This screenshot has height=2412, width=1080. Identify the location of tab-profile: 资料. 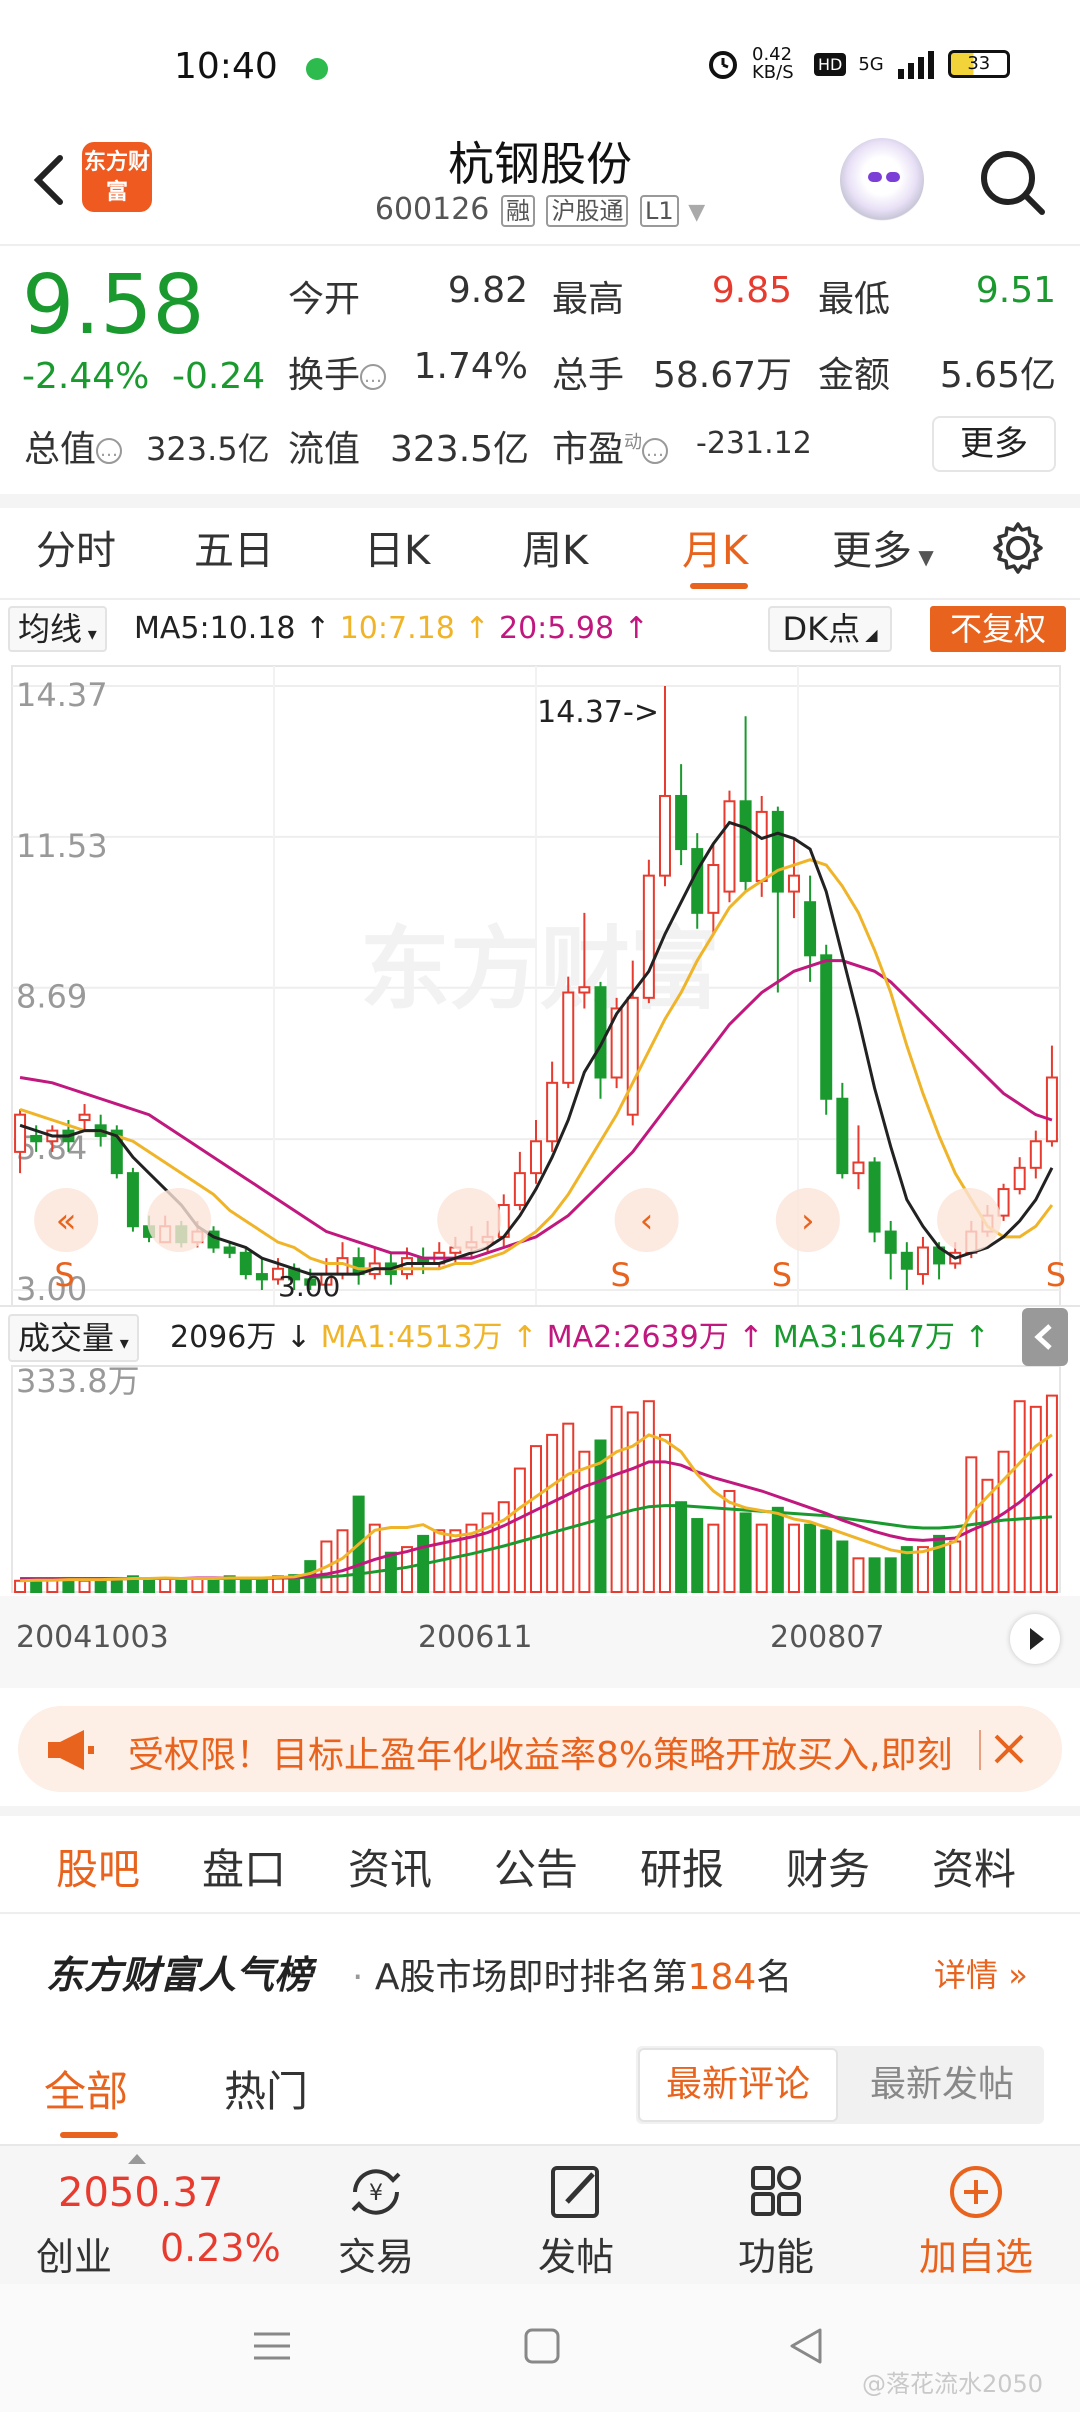
(974, 1866).